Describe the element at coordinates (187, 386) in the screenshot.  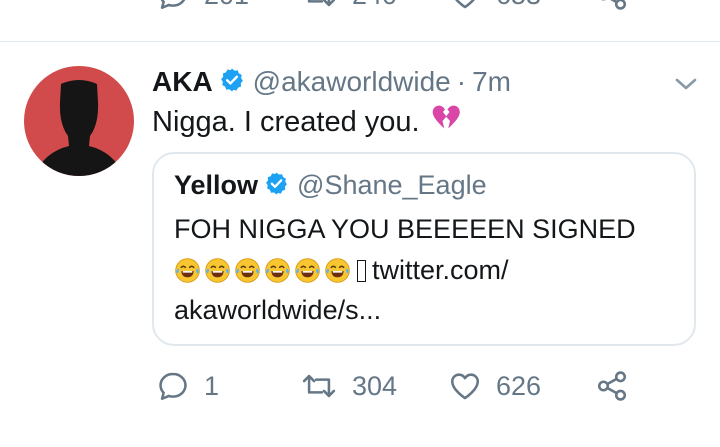
I see `reply-button: 1` at that location.